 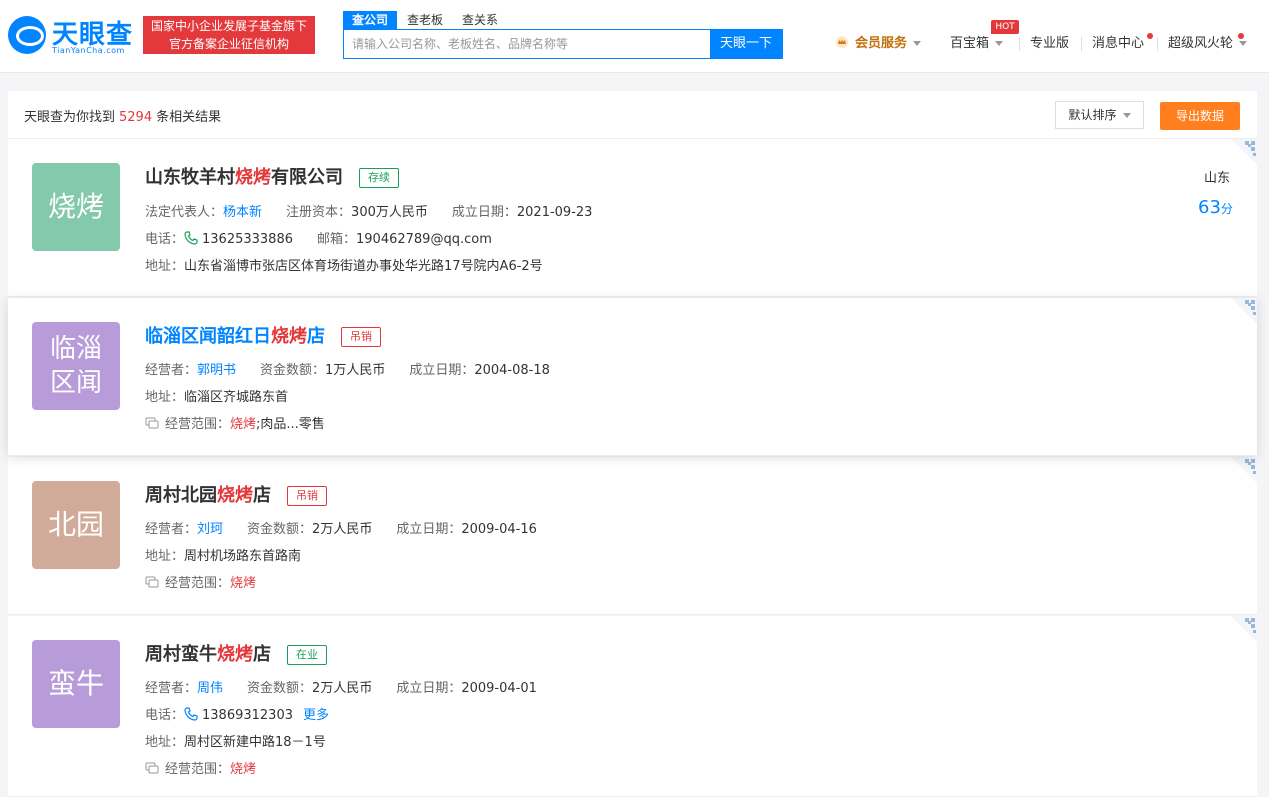 I want to click on scope-value: ;肉品...零售, so click(x=290, y=424).